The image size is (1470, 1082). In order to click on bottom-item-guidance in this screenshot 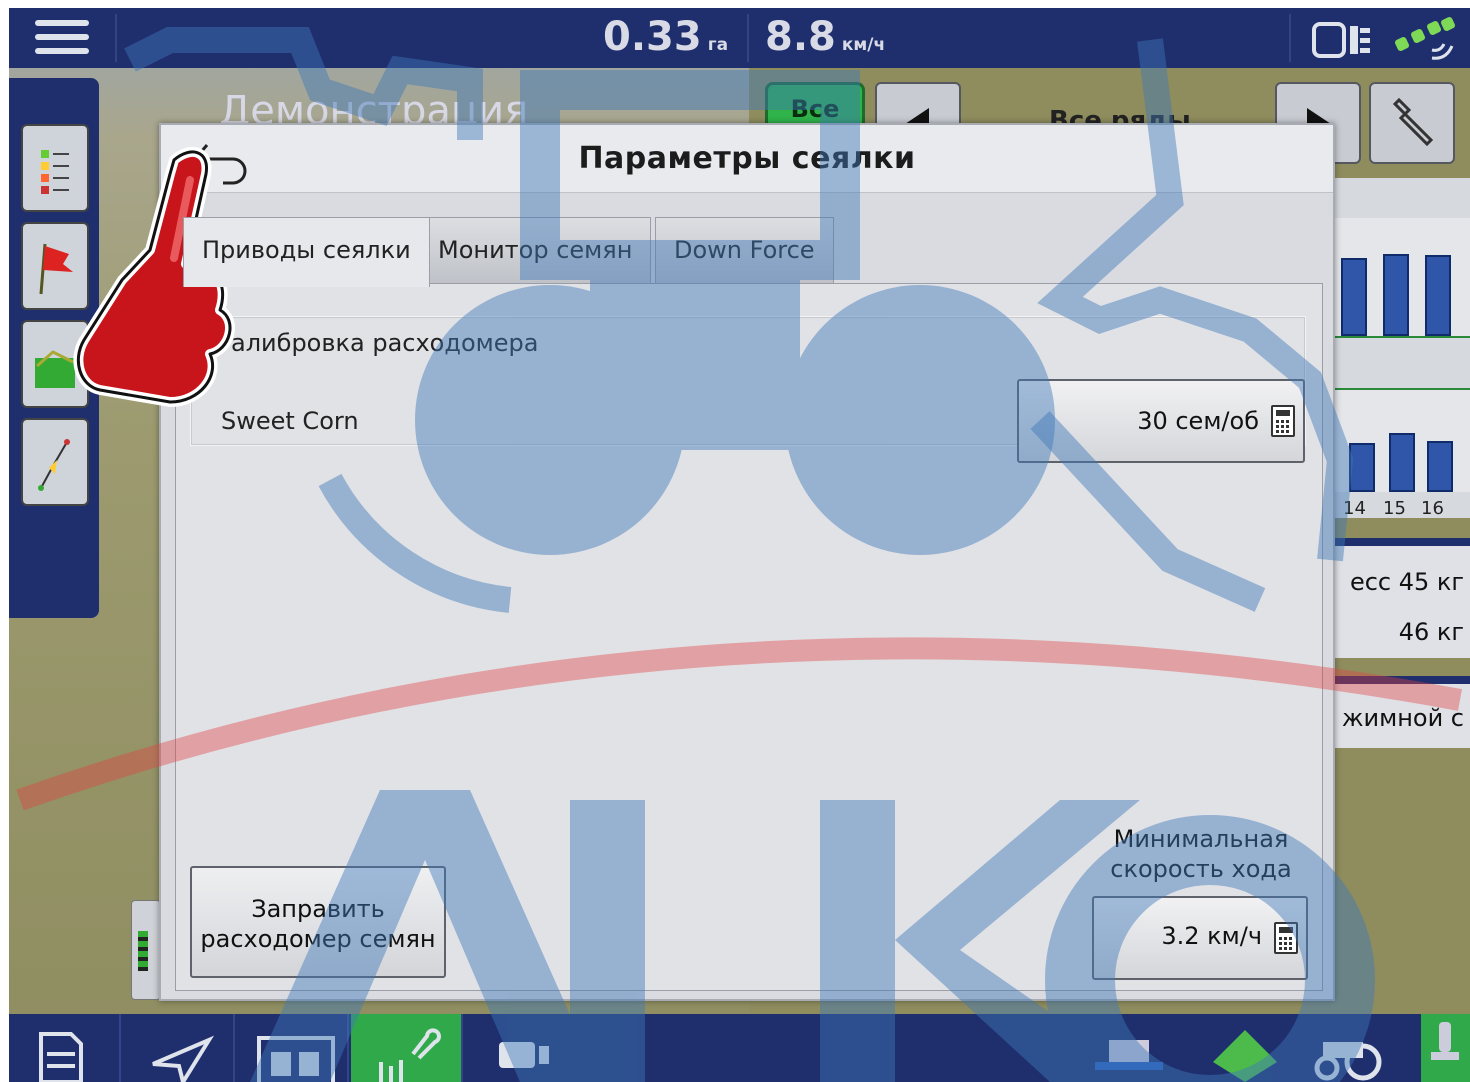, I will do `click(179, 1048)`.